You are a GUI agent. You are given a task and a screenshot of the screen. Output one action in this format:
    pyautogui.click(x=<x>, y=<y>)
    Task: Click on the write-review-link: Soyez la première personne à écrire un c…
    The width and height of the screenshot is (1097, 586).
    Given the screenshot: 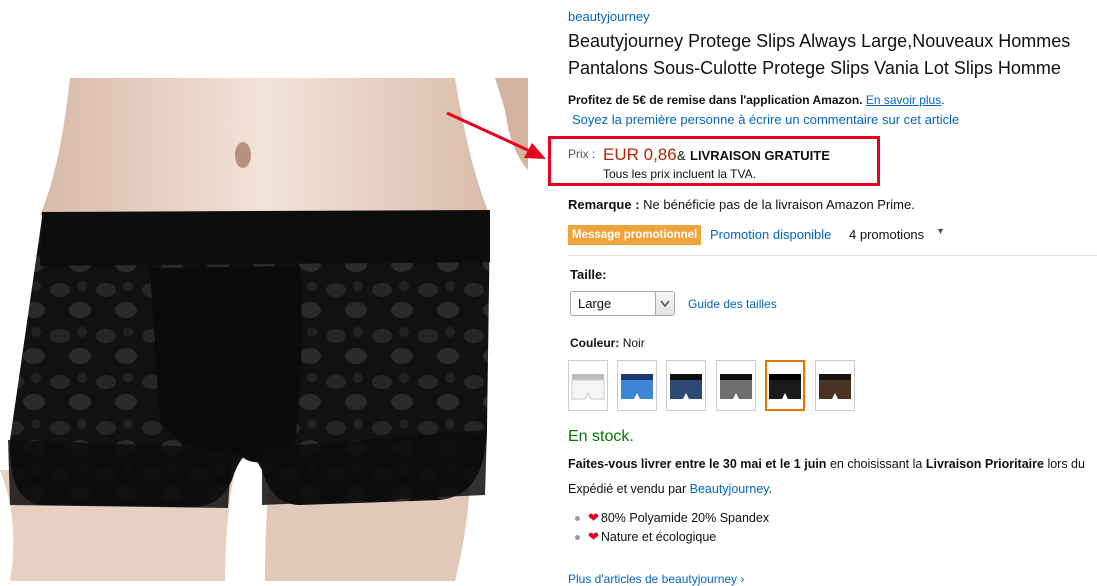 What is the action you would take?
    pyautogui.click(x=765, y=119)
    